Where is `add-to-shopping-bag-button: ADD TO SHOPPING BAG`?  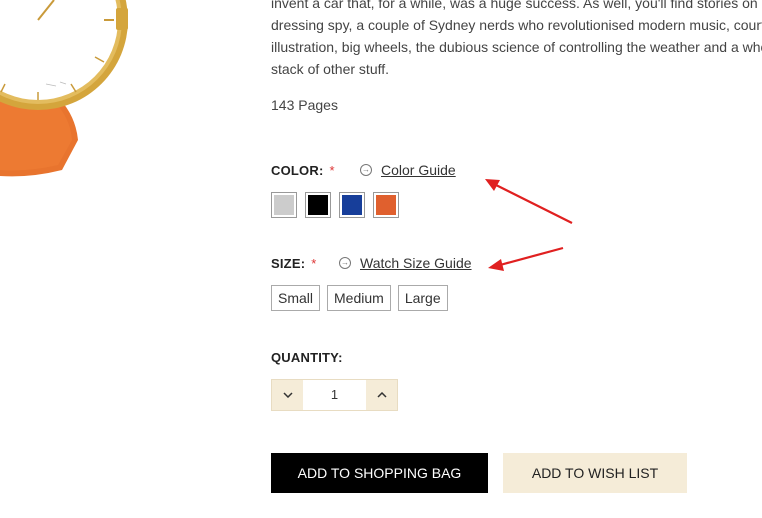
add-to-shopping-bag-button: ADD TO SHOPPING BAG is located at coordinates (379, 473).